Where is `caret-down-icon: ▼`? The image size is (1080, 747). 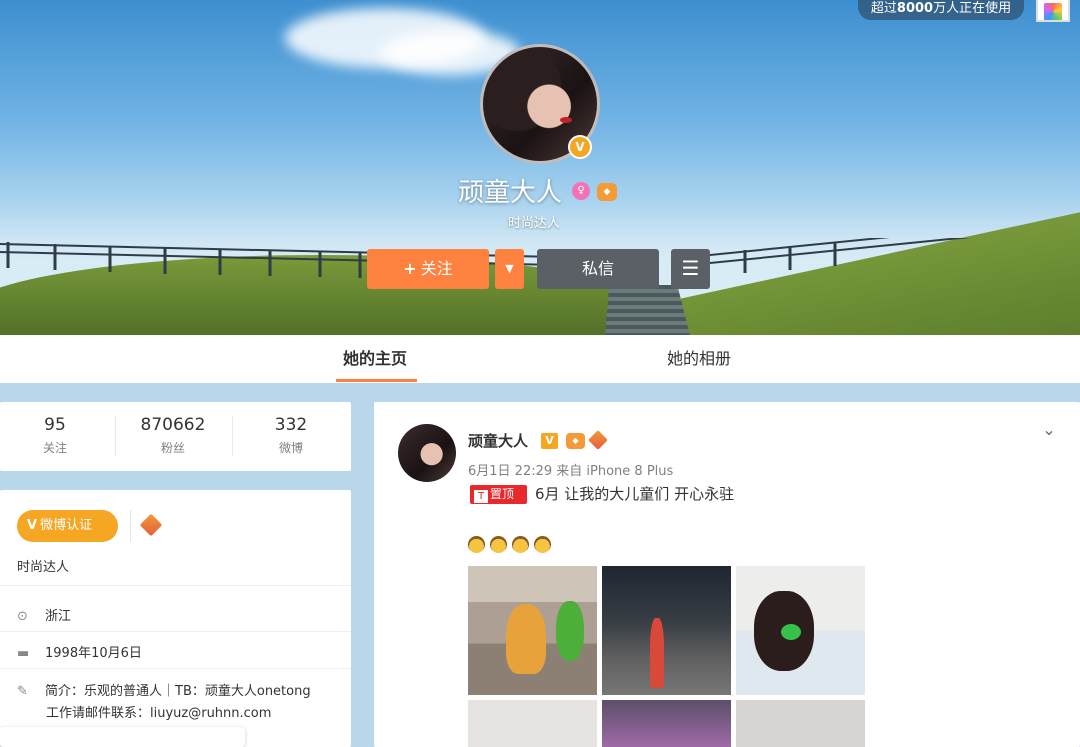 caret-down-icon: ▼ is located at coordinates (509, 268).